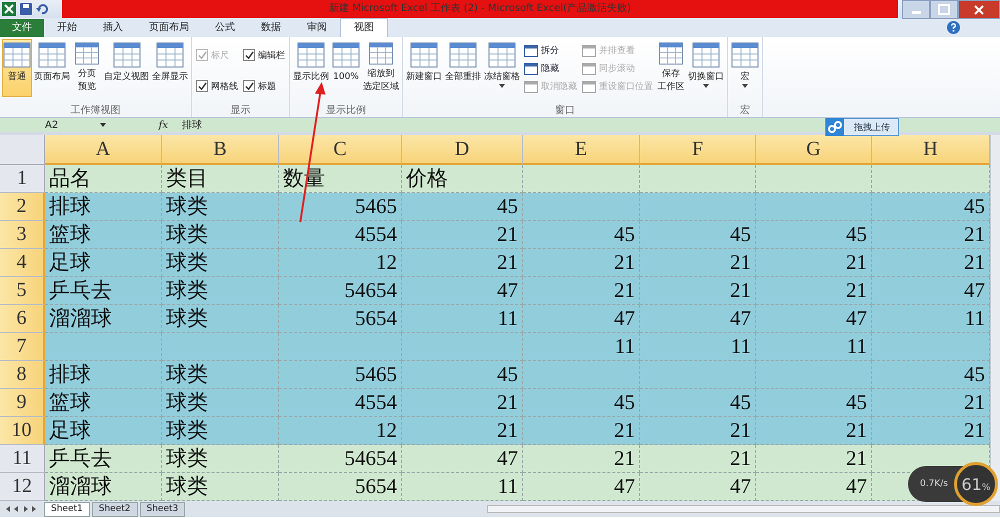 This screenshot has height=518, width=1000. What do you see at coordinates (188, 125) in the screenshot?
I see `formula-field: 排球` at bounding box center [188, 125].